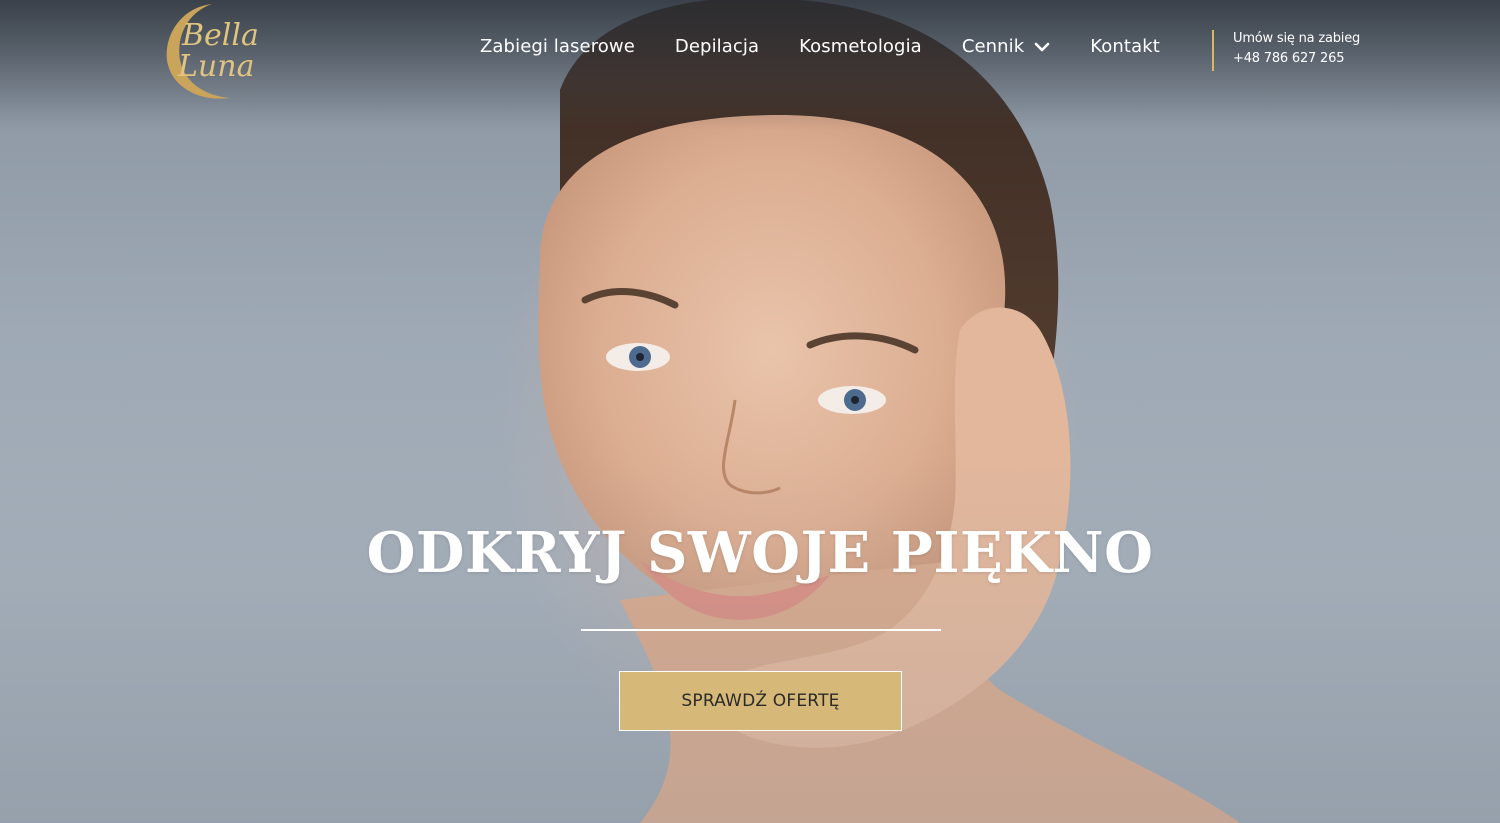 This screenshot has height=823, width=1500. Describe the element at coordinates (1213, 50) in the screenshot. I see `header-divider` at that location.